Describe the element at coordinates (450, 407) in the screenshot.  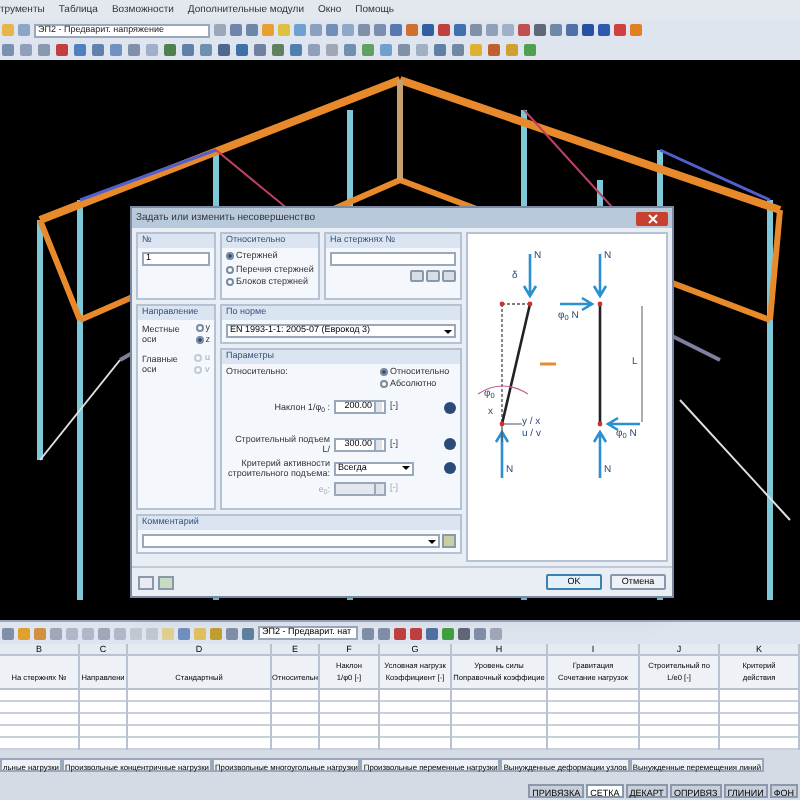
I see `info-icon` at that location.